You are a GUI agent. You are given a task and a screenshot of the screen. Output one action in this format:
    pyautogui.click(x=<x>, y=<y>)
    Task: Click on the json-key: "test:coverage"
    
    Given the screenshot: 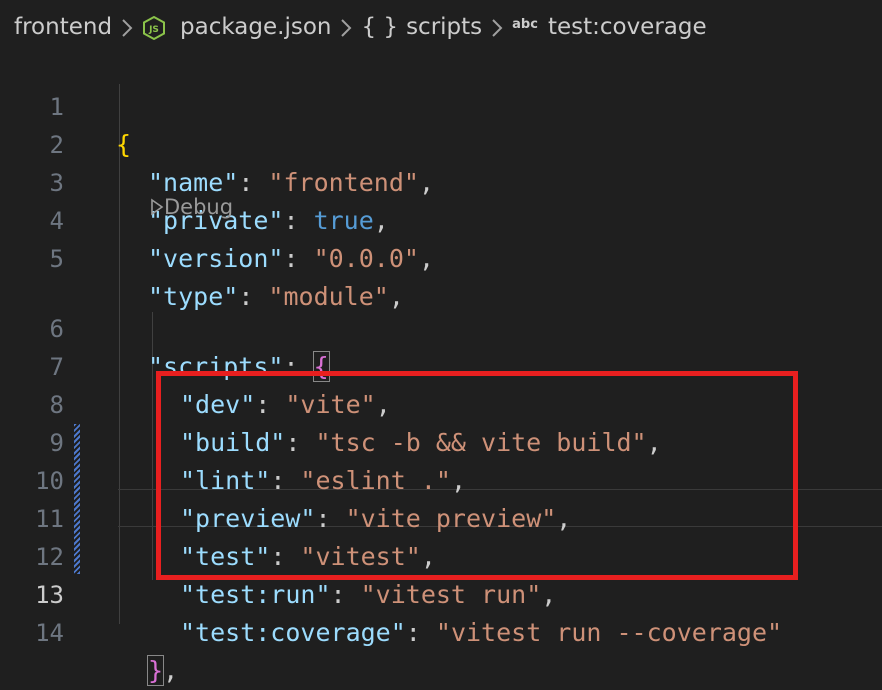 What is the action you would take?
    pyautogui.click(x=293, y=632)
    